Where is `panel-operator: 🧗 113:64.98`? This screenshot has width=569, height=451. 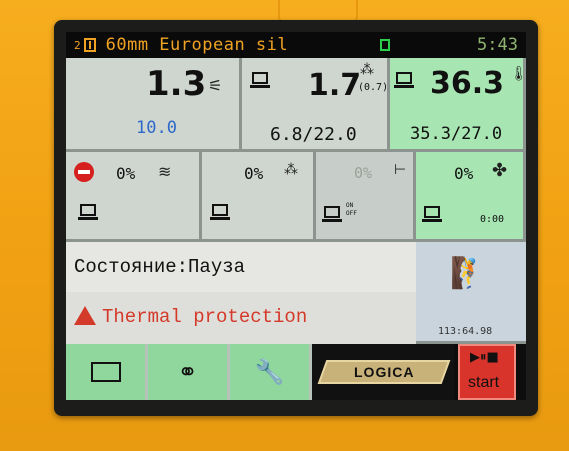
panel-operator: 🧗 113:64.98 is located at coordinates (471, 293).